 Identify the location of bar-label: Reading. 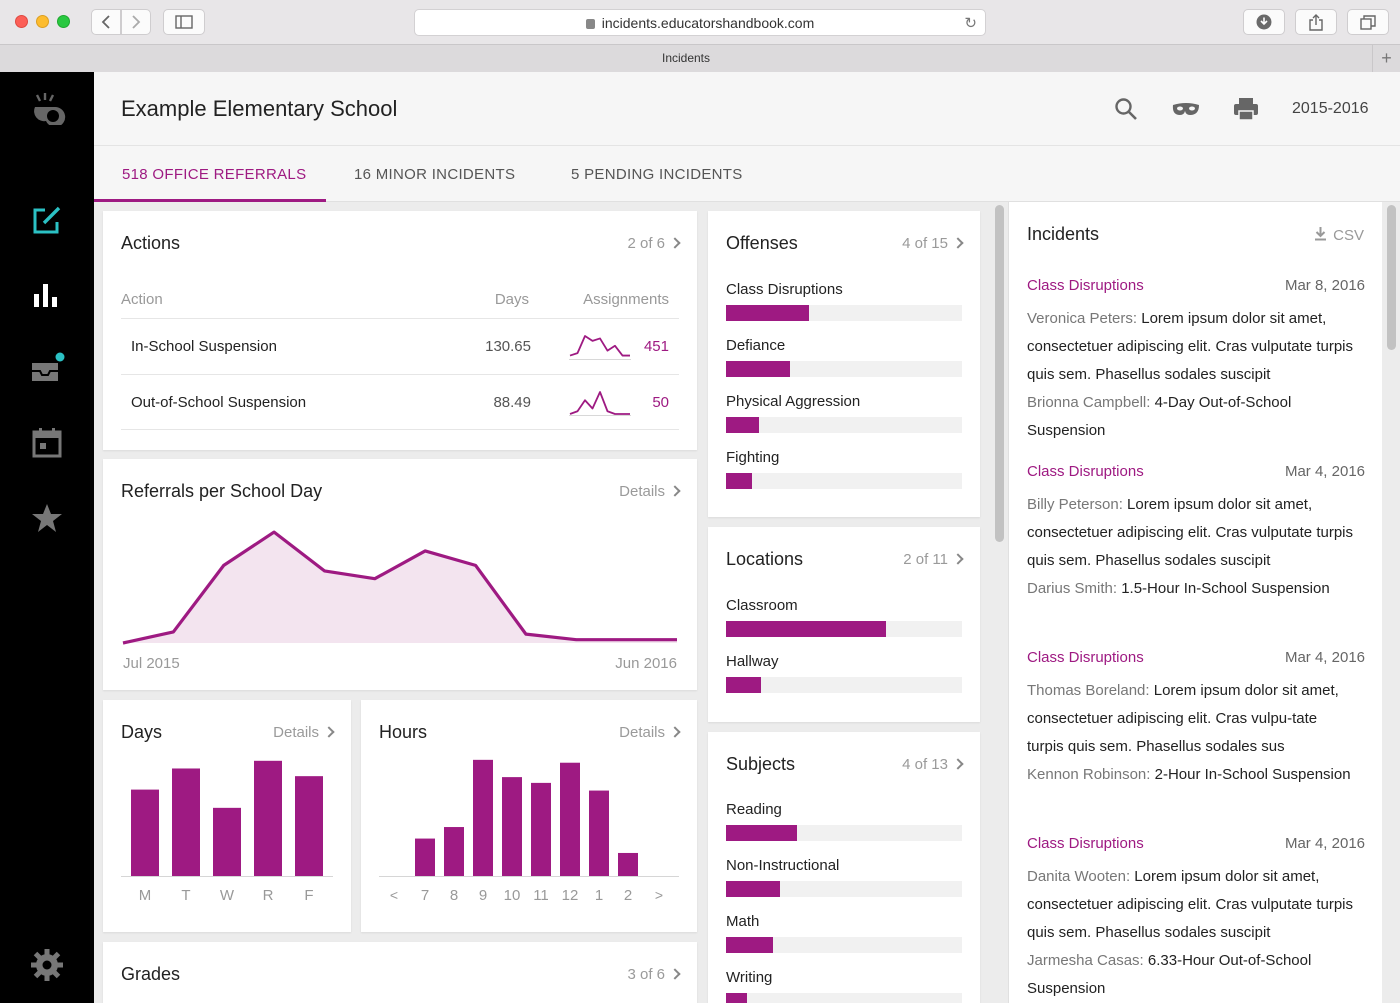
(754, 809).